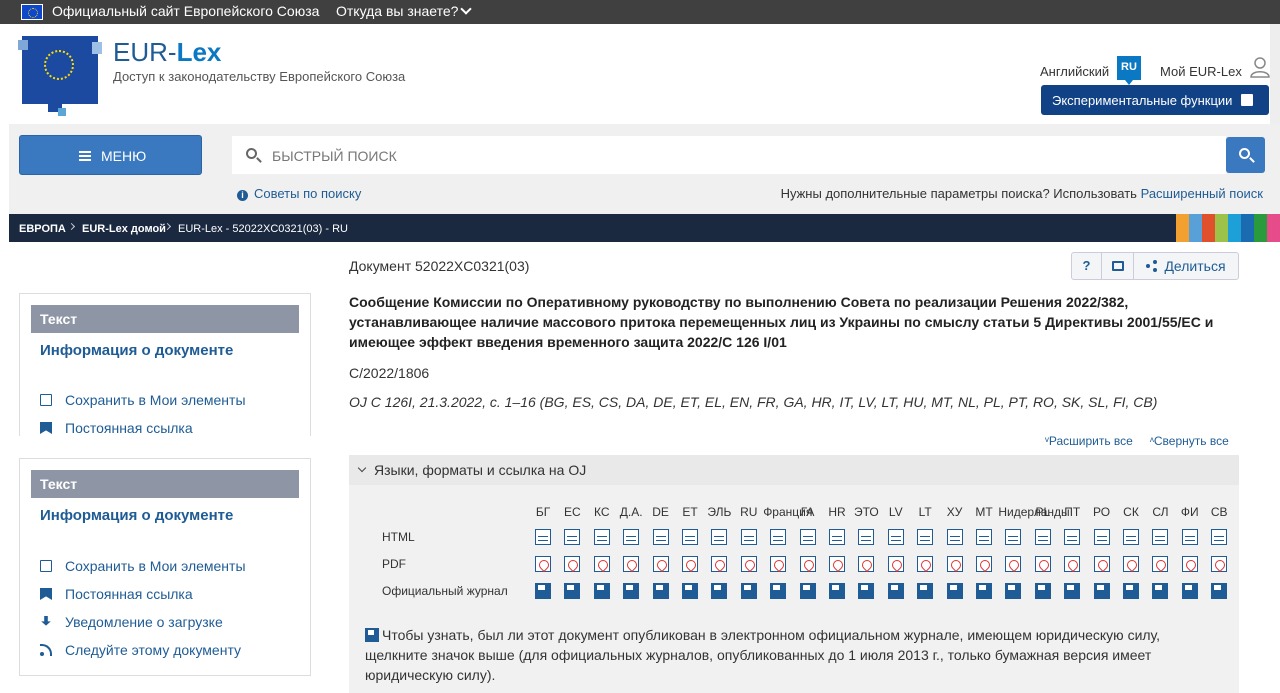 Image resolution: width=1280 pixels, height=693 pixels. Describe the element at coordinates (1245, 155) in the screenshot. I see `search-button` at that location.